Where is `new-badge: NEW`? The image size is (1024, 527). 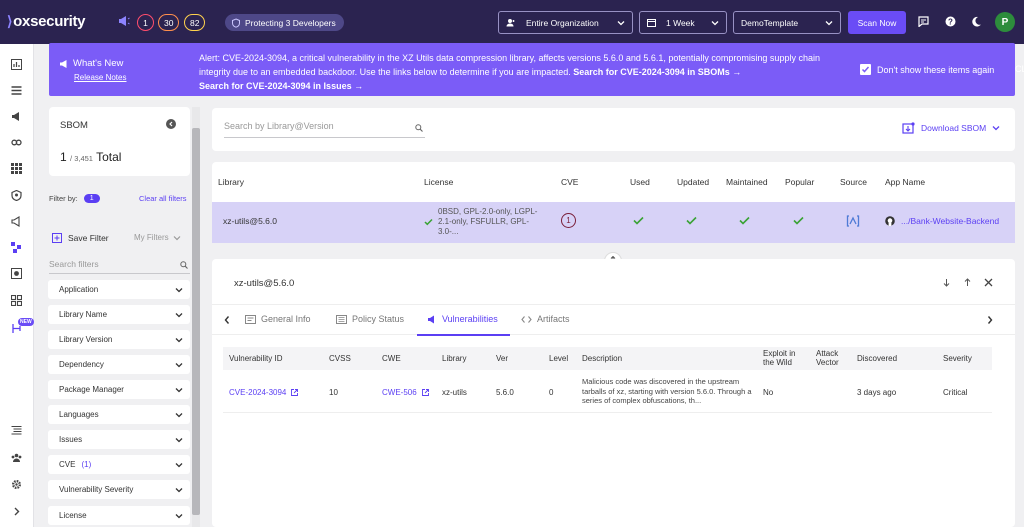
new-badge: NEW is located at coordinates (26, 322).